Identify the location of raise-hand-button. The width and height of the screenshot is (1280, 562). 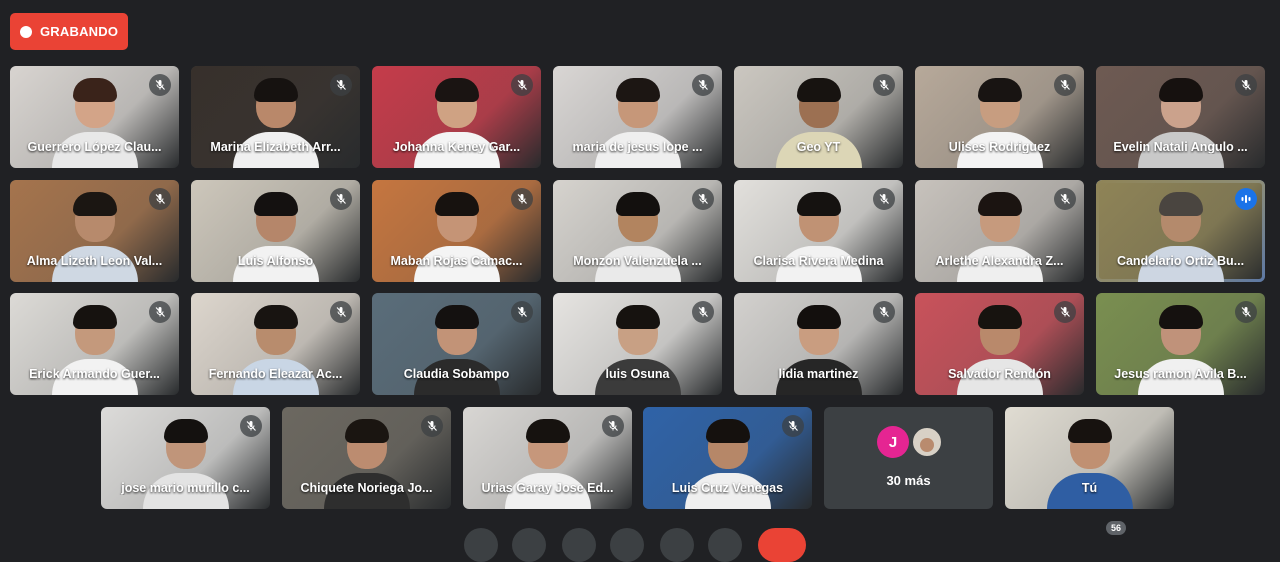
(627, 545).